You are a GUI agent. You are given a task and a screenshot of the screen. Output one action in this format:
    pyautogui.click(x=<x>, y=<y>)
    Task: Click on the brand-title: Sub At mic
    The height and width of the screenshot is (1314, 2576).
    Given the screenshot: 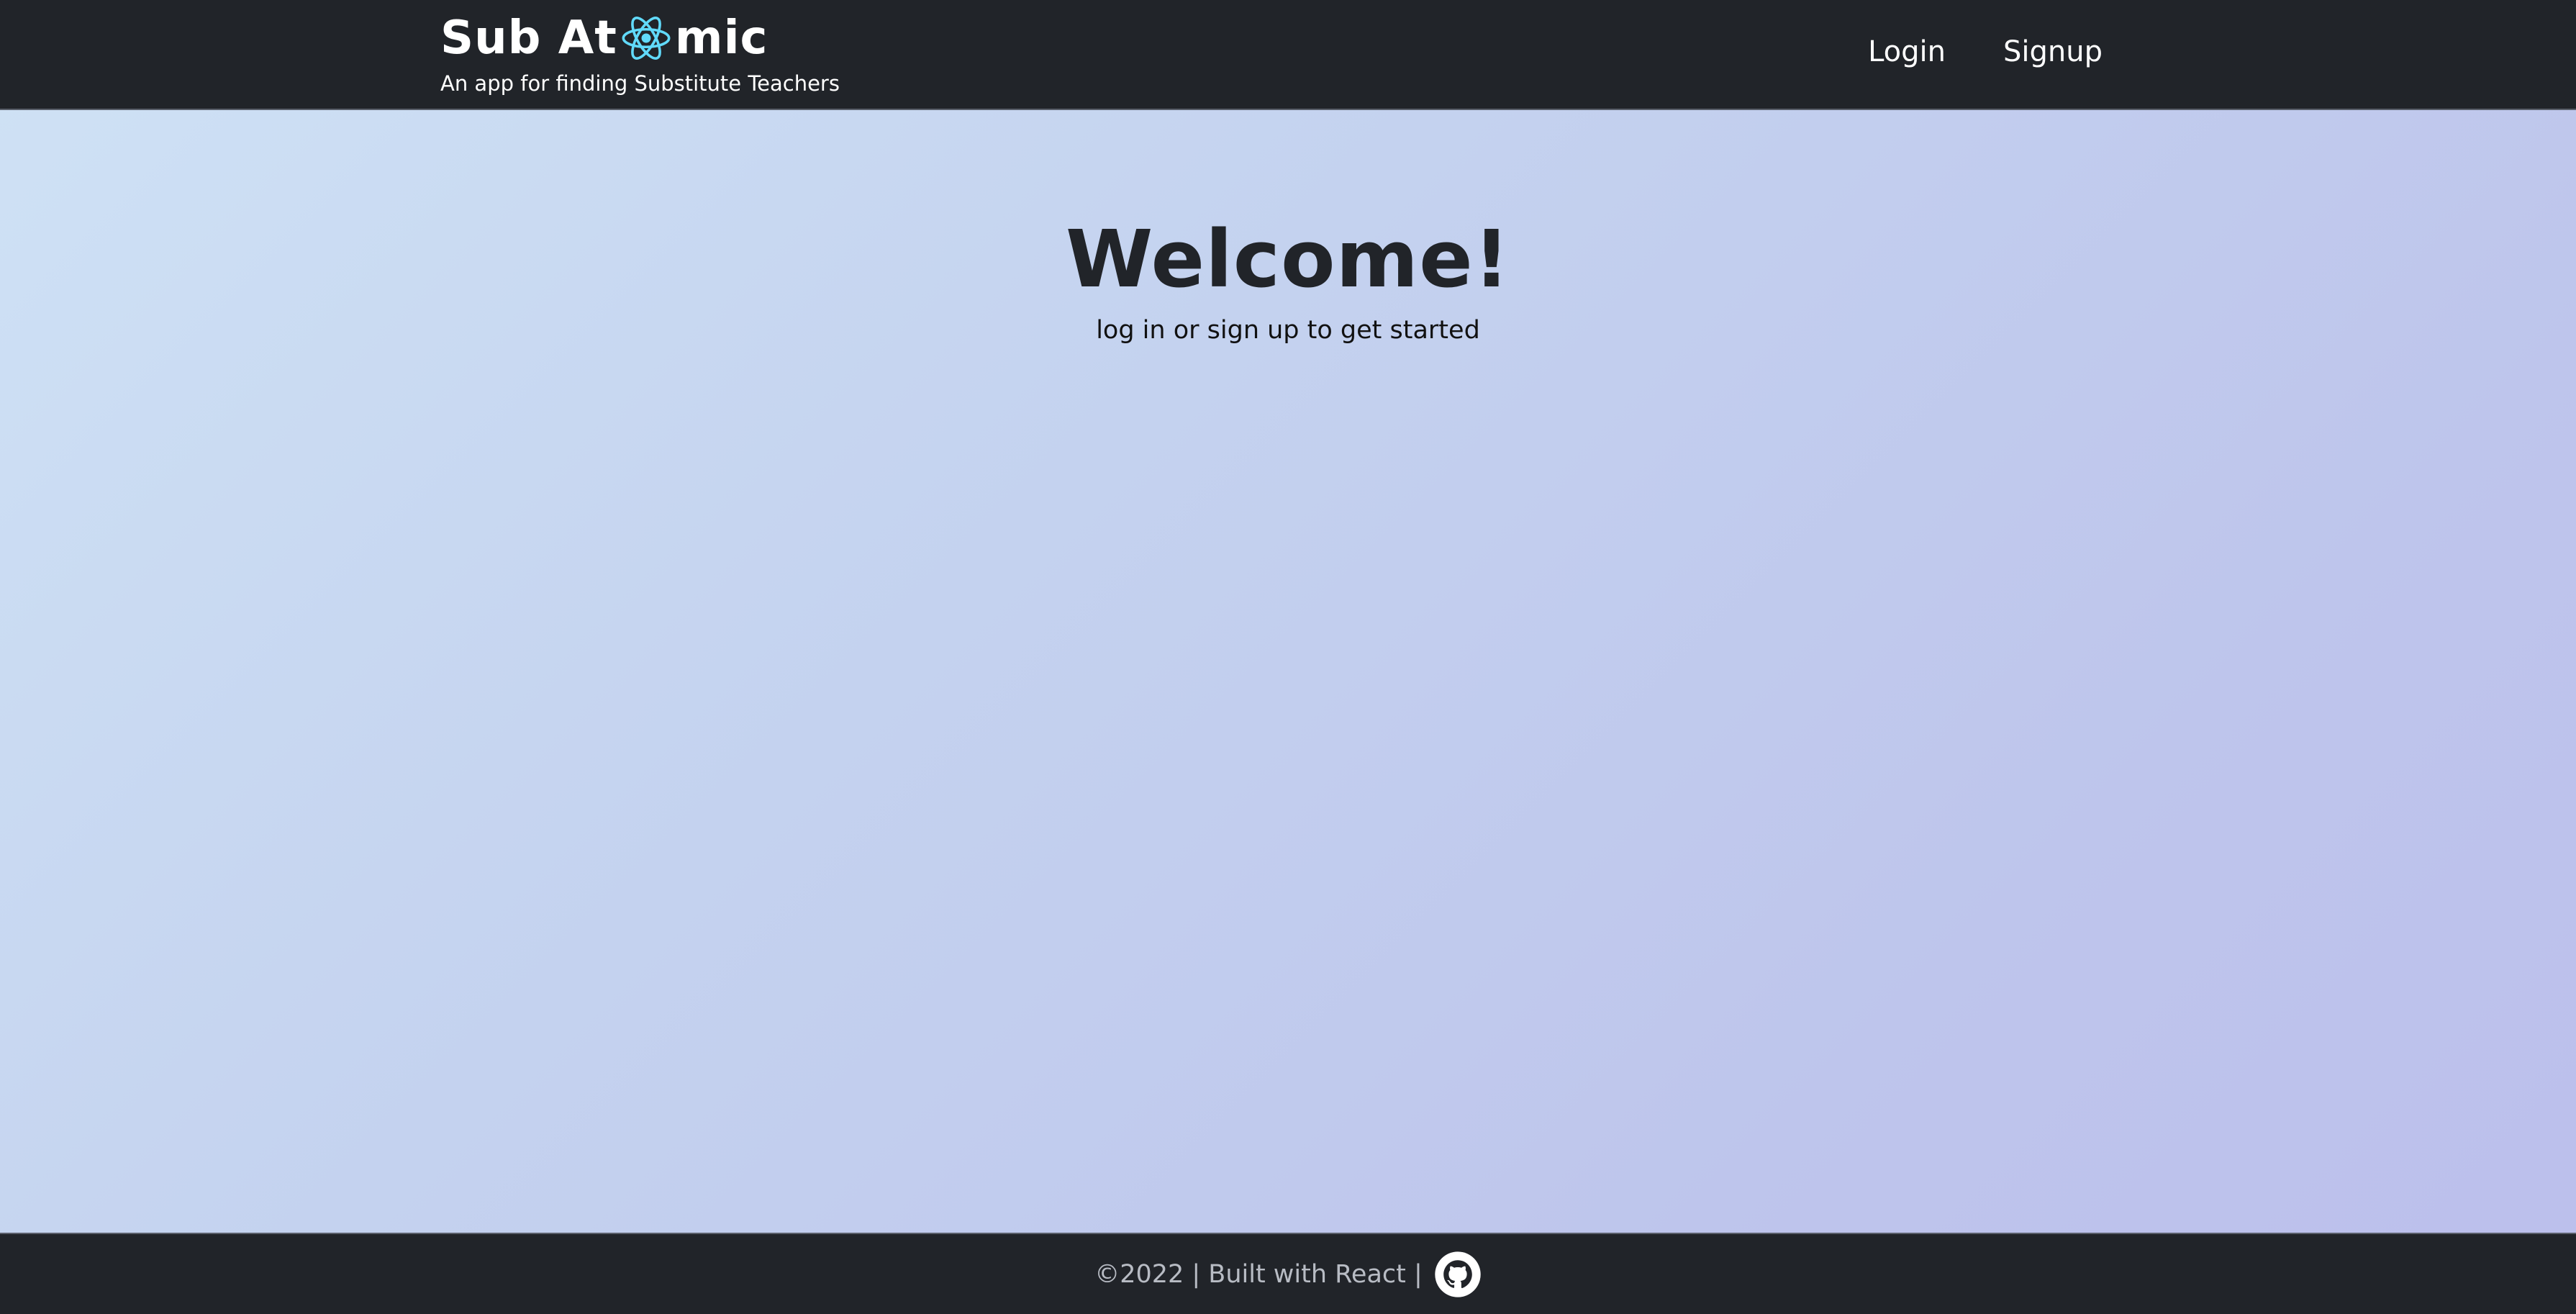 What is the action you would take?
    pyautogui.click(x=640, y=38)
    